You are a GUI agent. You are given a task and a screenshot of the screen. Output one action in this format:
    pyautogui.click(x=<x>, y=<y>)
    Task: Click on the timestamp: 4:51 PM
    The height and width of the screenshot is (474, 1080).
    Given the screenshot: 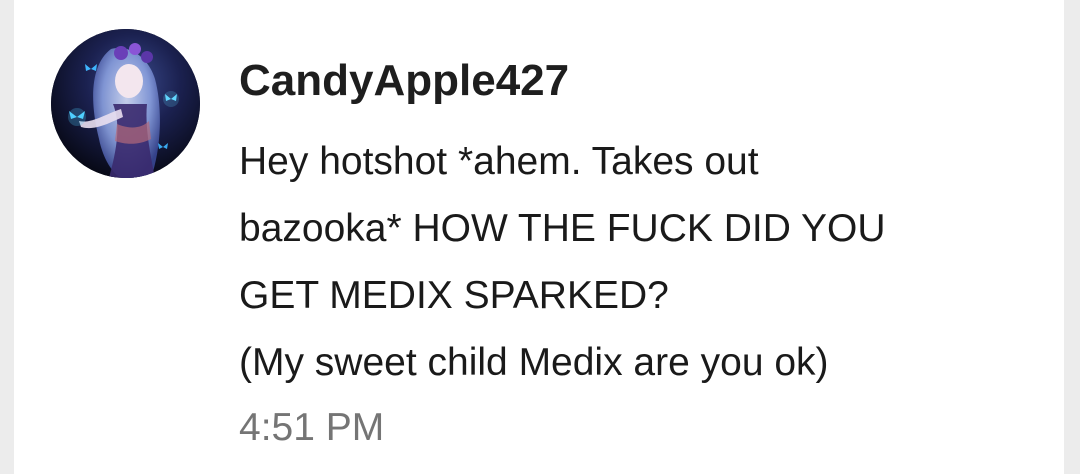 What is the action you would take?
    pyautogui.click(x=312, y=427)
    